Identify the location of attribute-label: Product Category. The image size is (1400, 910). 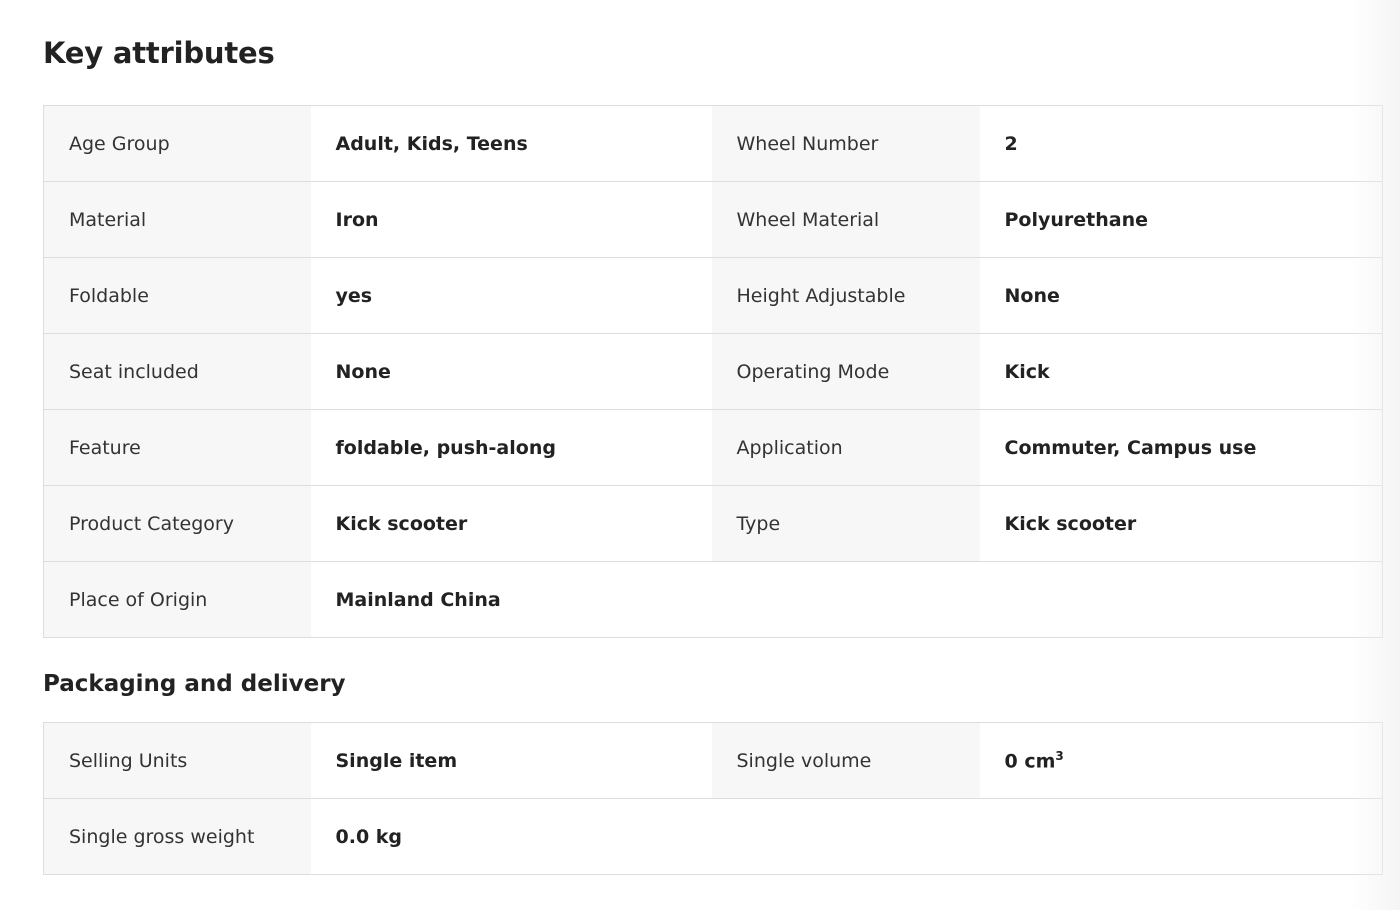
(177, 523).